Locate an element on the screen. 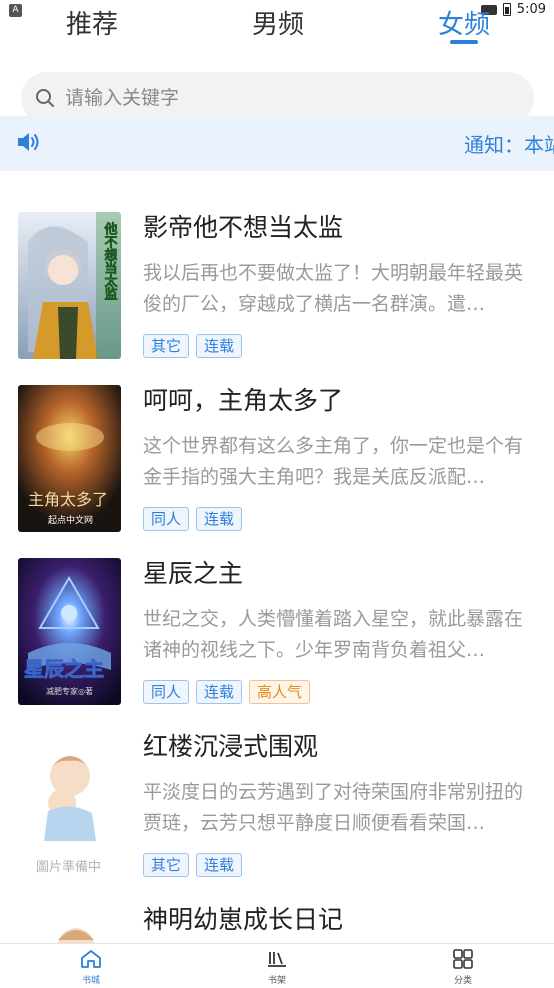  cover-title-text: 星辰之主 is located at coordinates (64, 669).